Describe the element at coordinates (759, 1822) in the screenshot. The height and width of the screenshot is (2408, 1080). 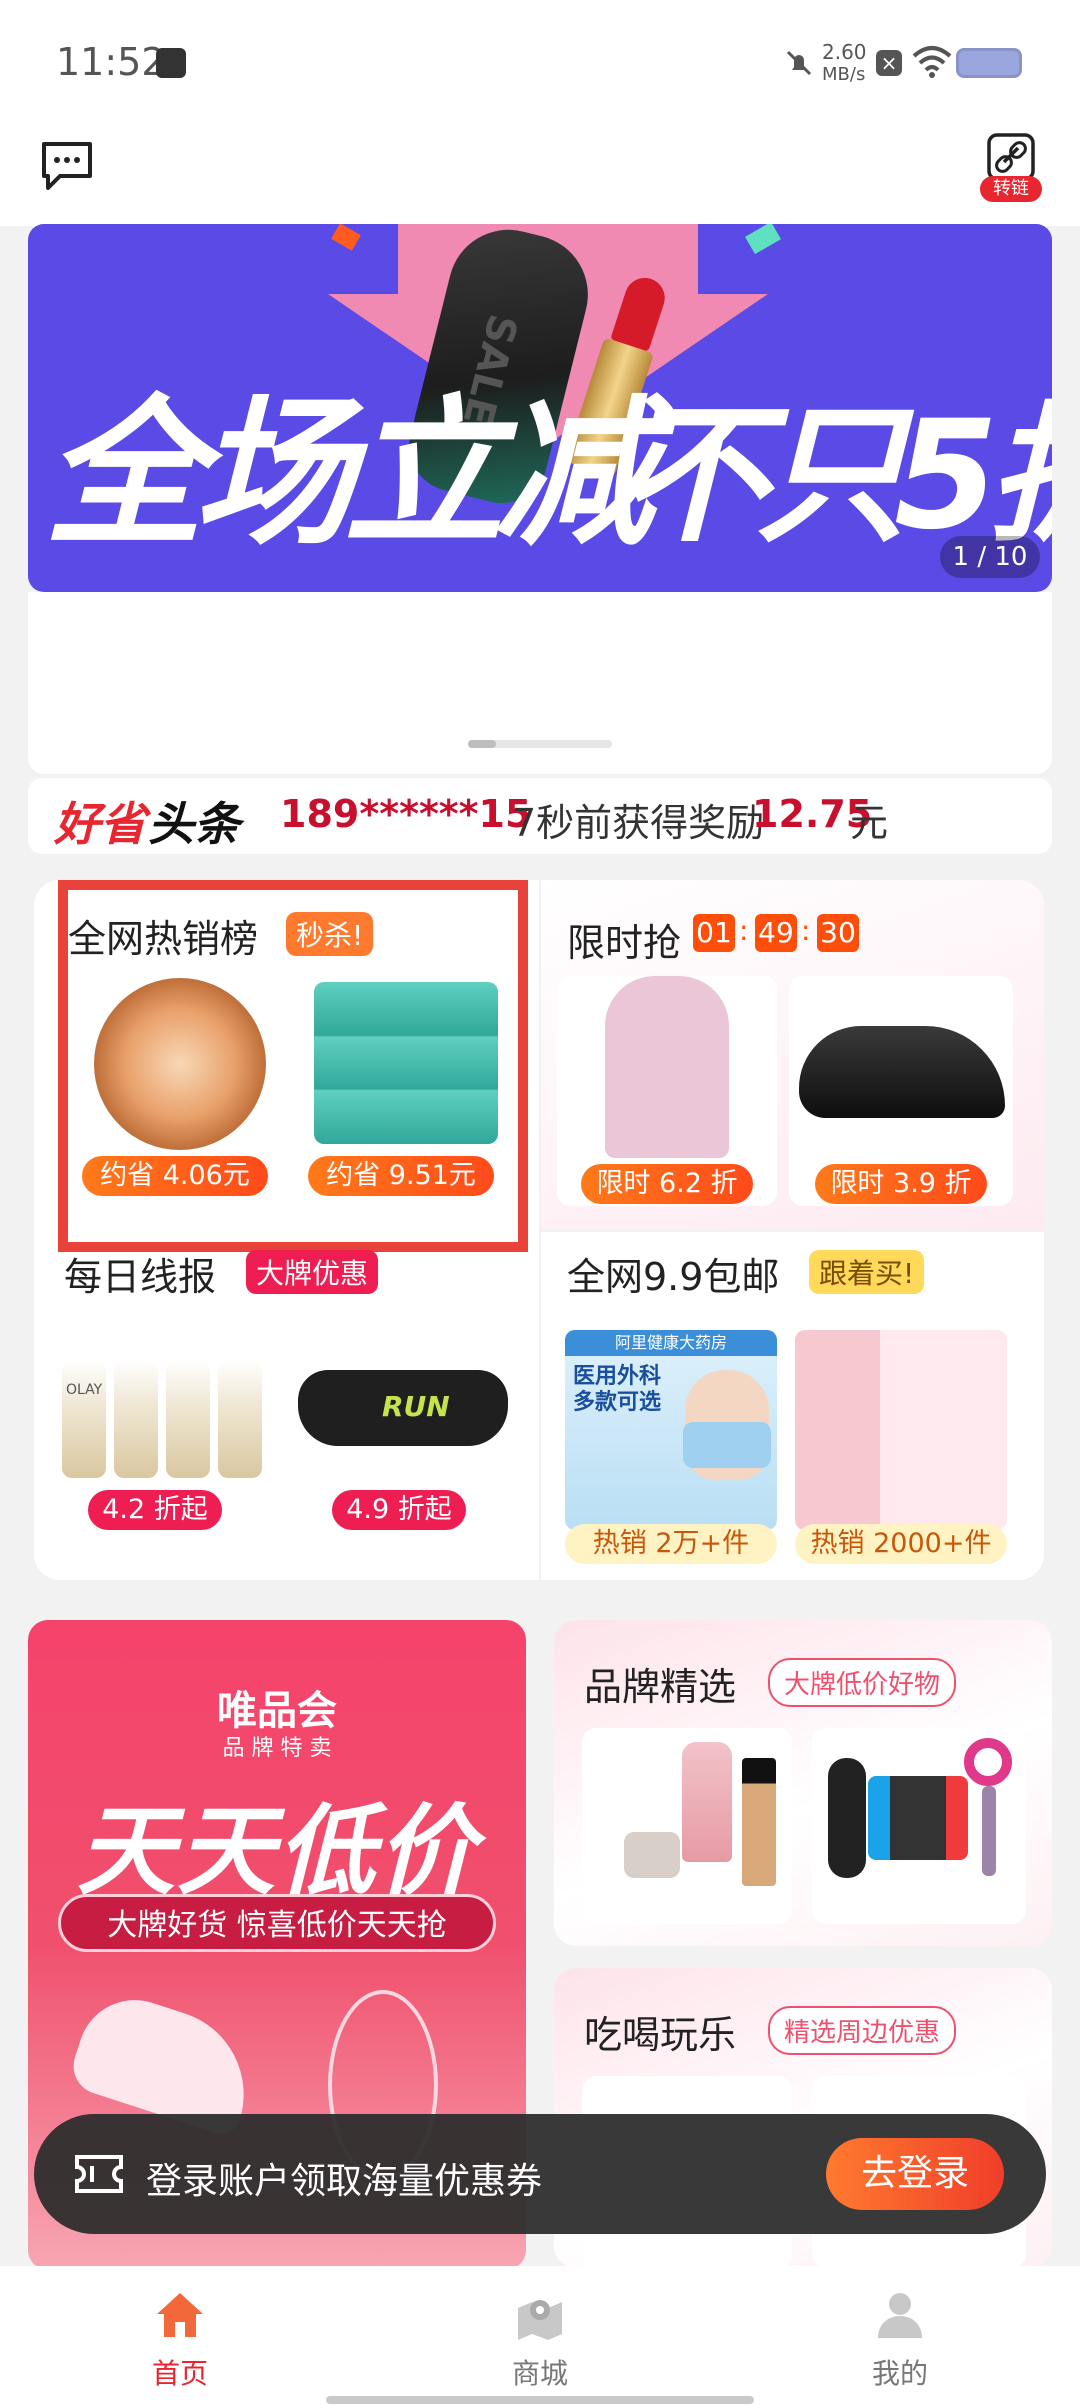
I see `cosmetics-foundation` at that location.